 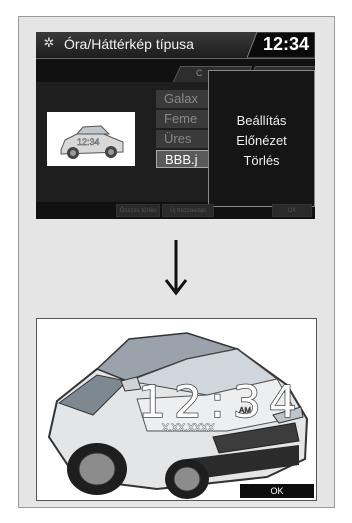 What do you see at coordinates (138, 210) in the screenshot?
I see `delete-all-button: Összes törlés` at bounding box center [138, 210].